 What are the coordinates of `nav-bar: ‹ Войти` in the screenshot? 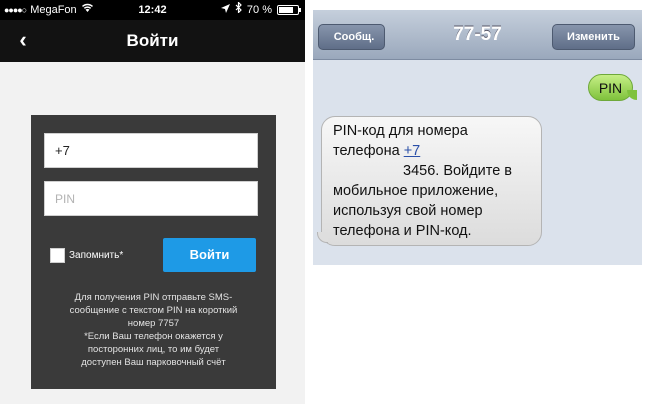 It's located at (152, 41).